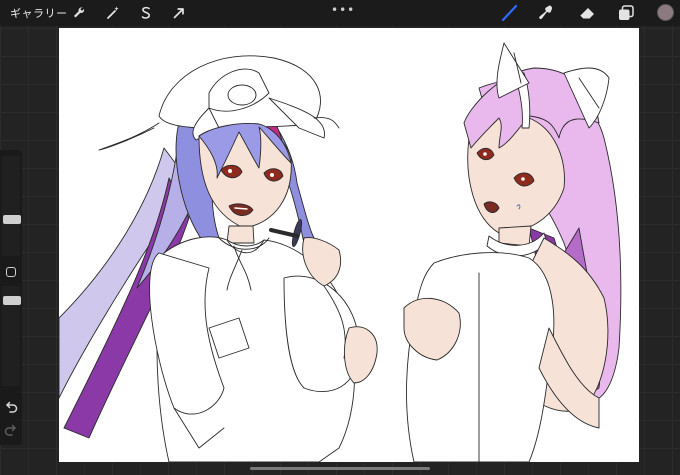 The height and width of the screenshot is (475, 680). Describe the element at coordinates (11, 430) in the screenshot. I see `redo-icon` at that location.